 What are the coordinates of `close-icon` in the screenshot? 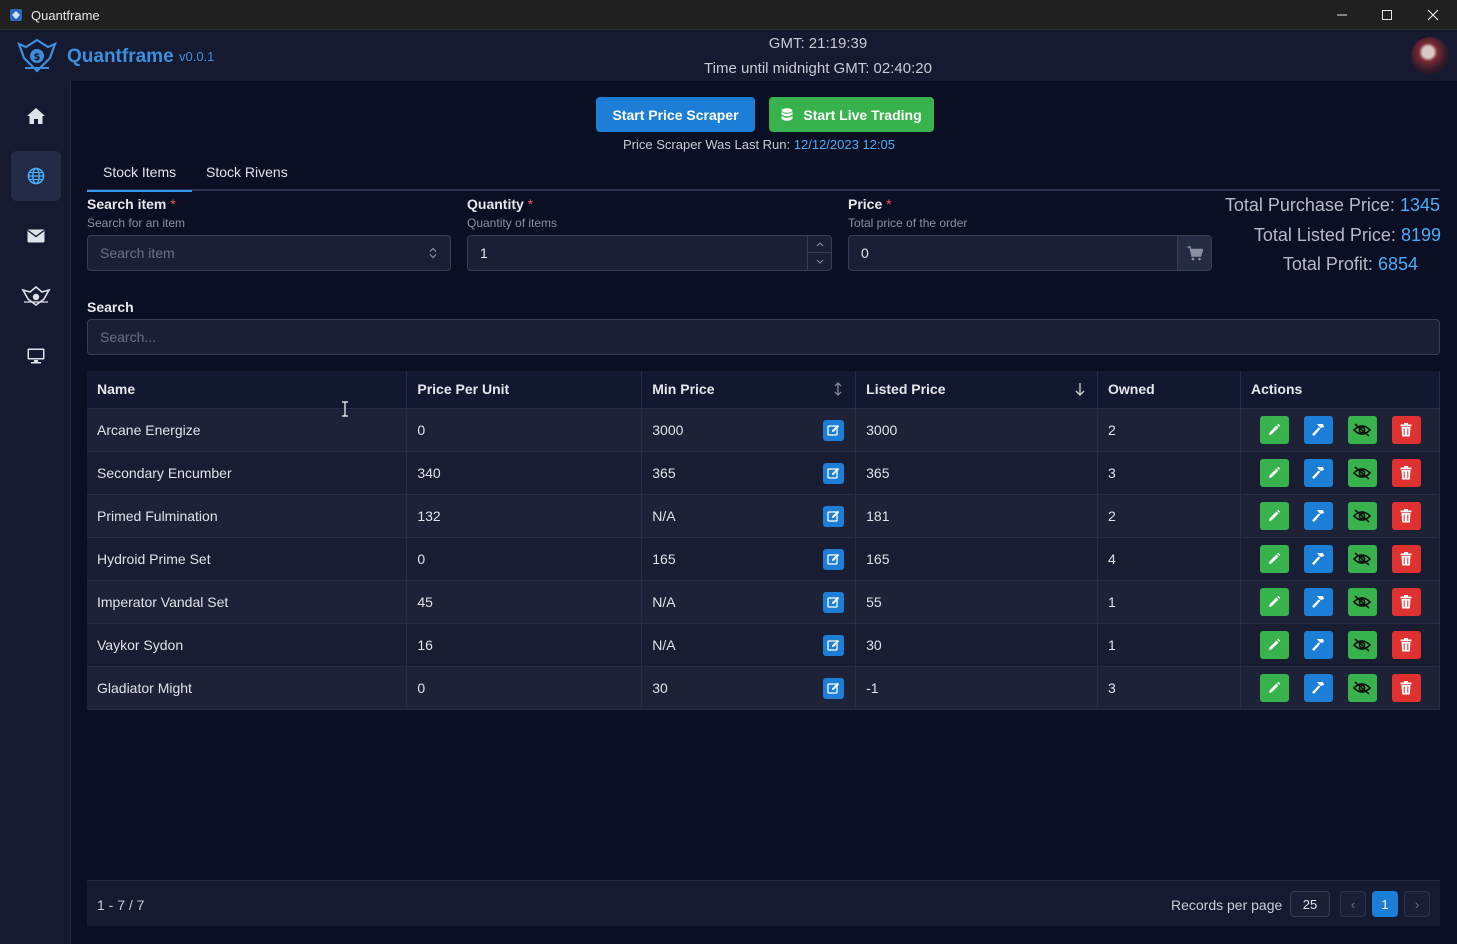 It's located at (1433, 15).